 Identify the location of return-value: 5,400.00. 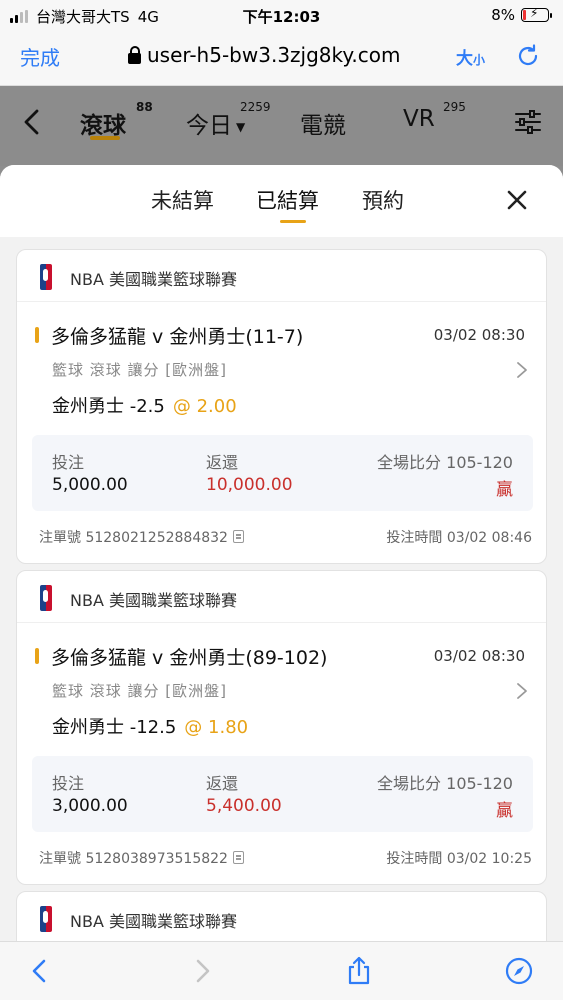
(244, 806).